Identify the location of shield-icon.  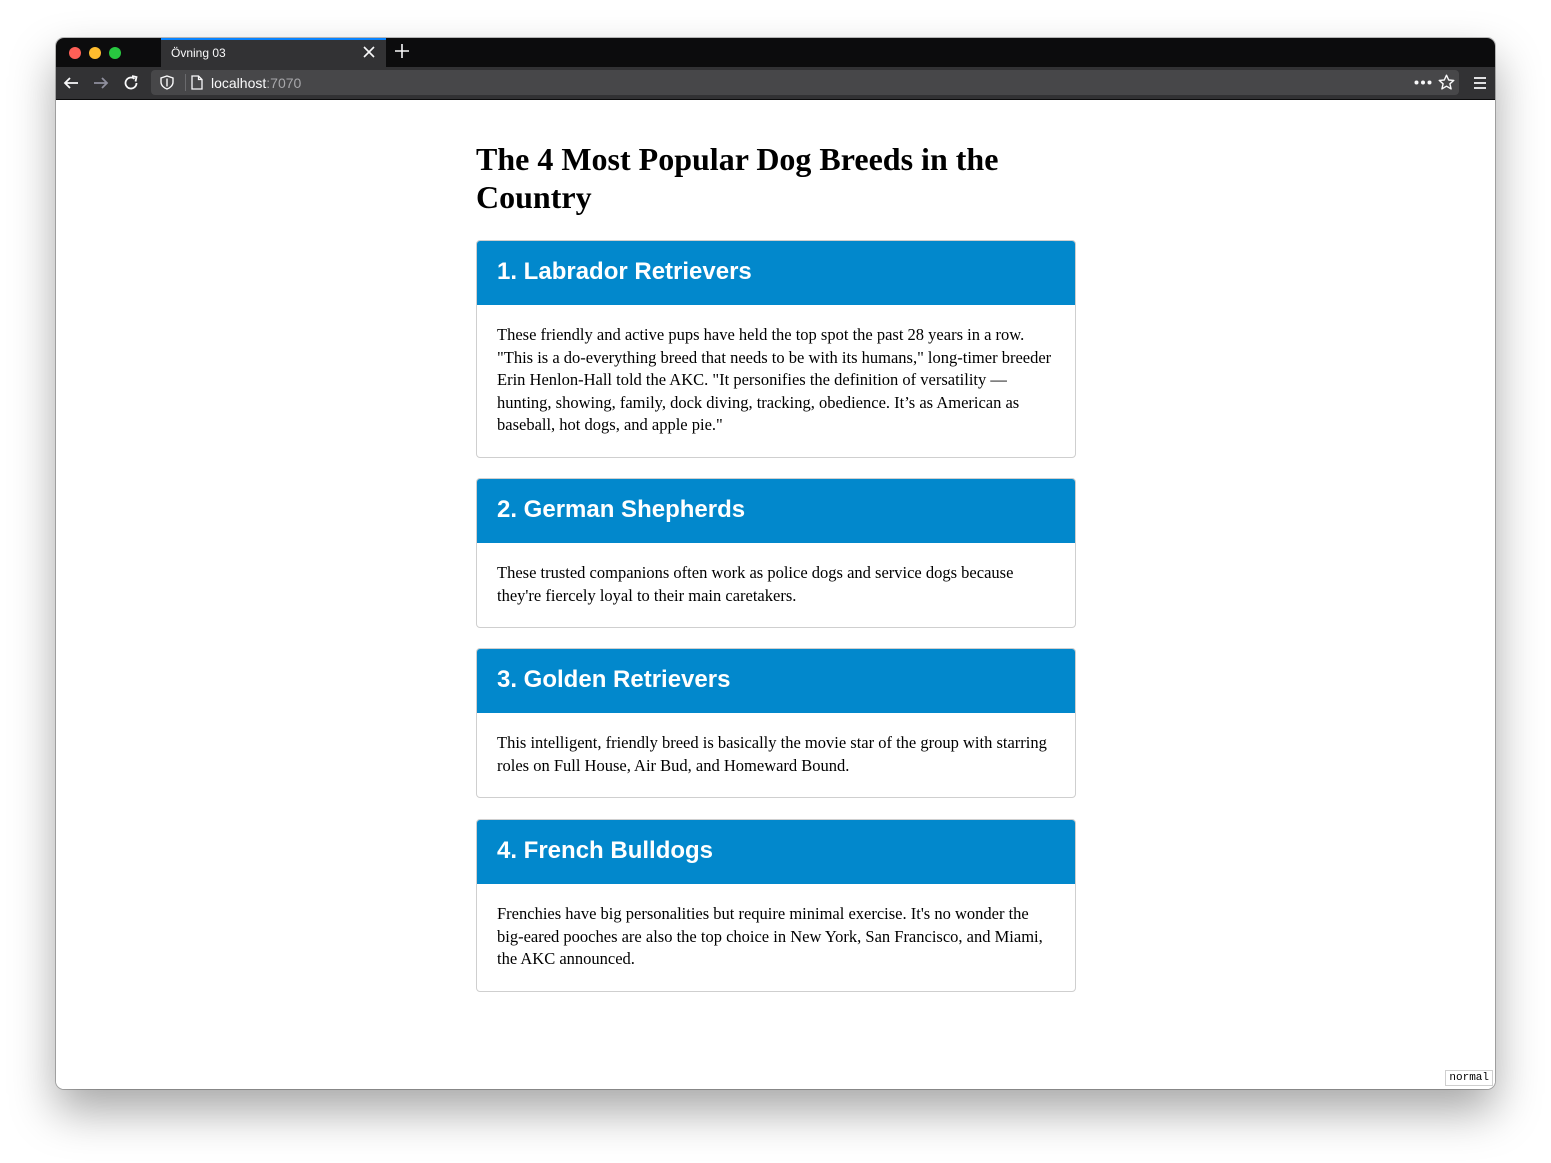
(167, 82).